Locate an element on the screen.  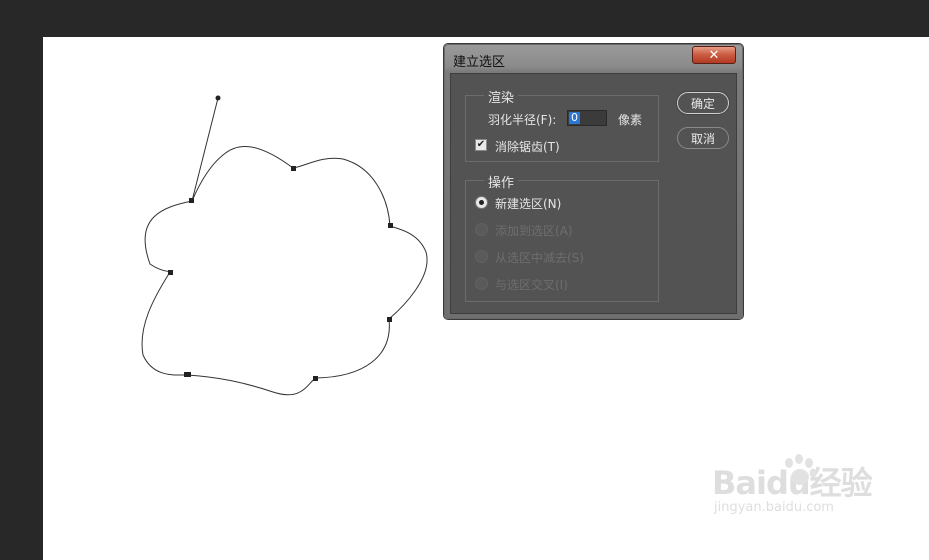
feather-radius-value: 0 is located at coordinates (574, 117).